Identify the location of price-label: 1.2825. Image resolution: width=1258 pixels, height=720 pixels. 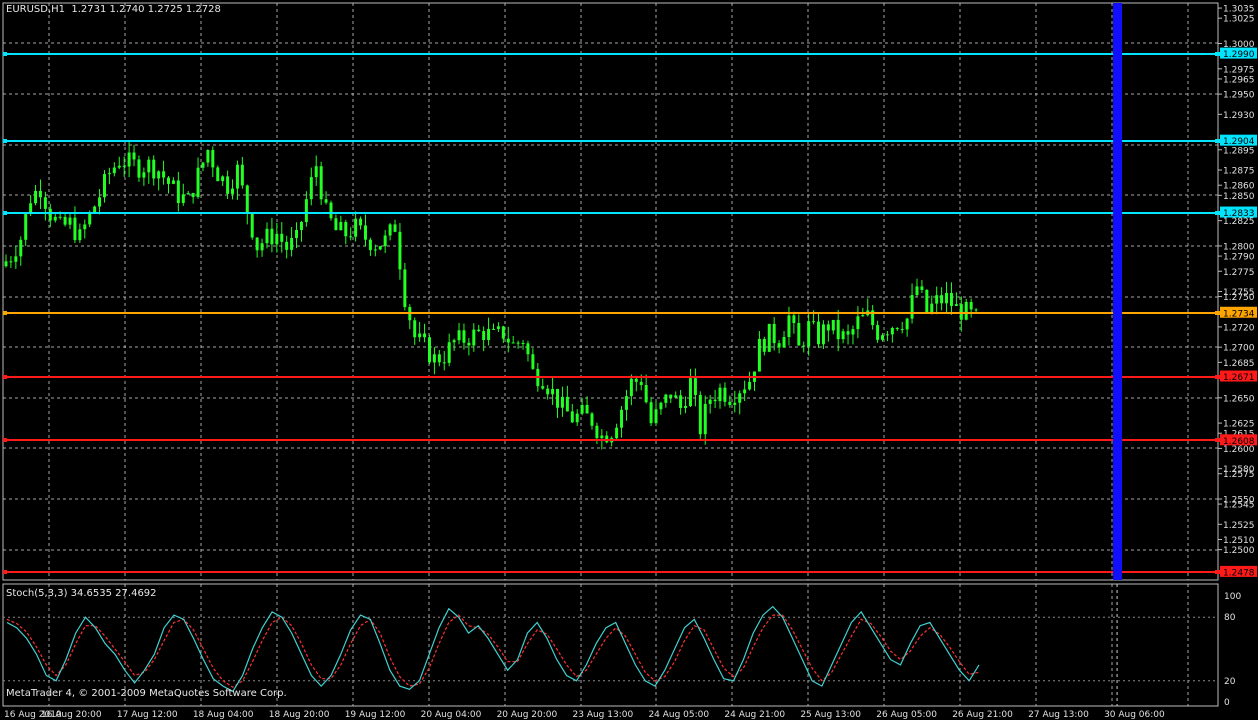
(1239, 222).